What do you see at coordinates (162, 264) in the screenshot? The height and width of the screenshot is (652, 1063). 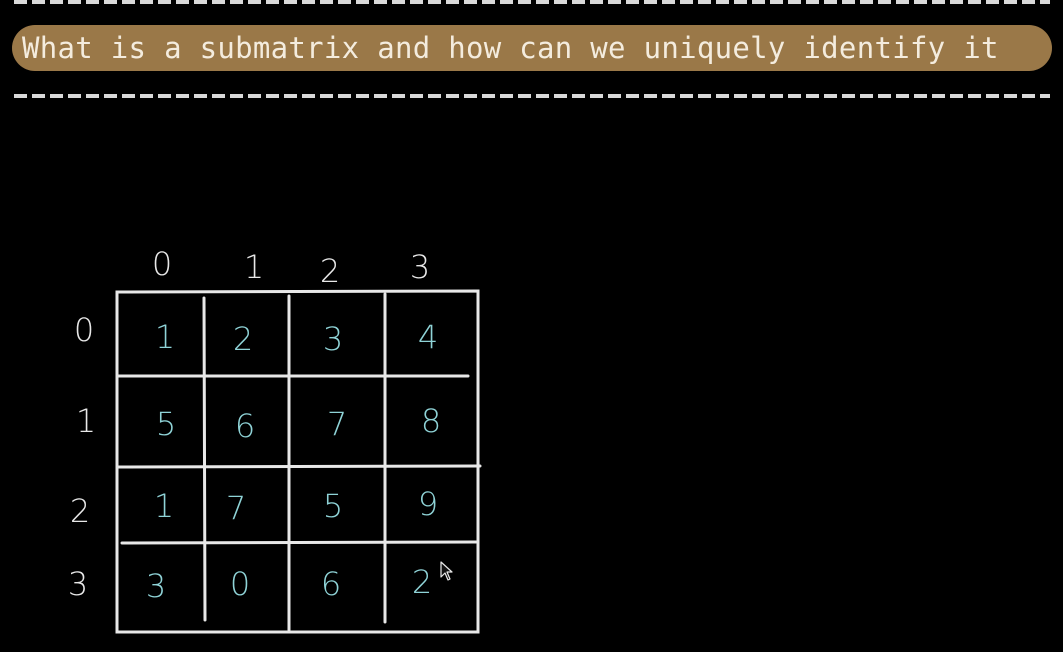 I see `column-index-0: 0` at bounding box center [162, 264].